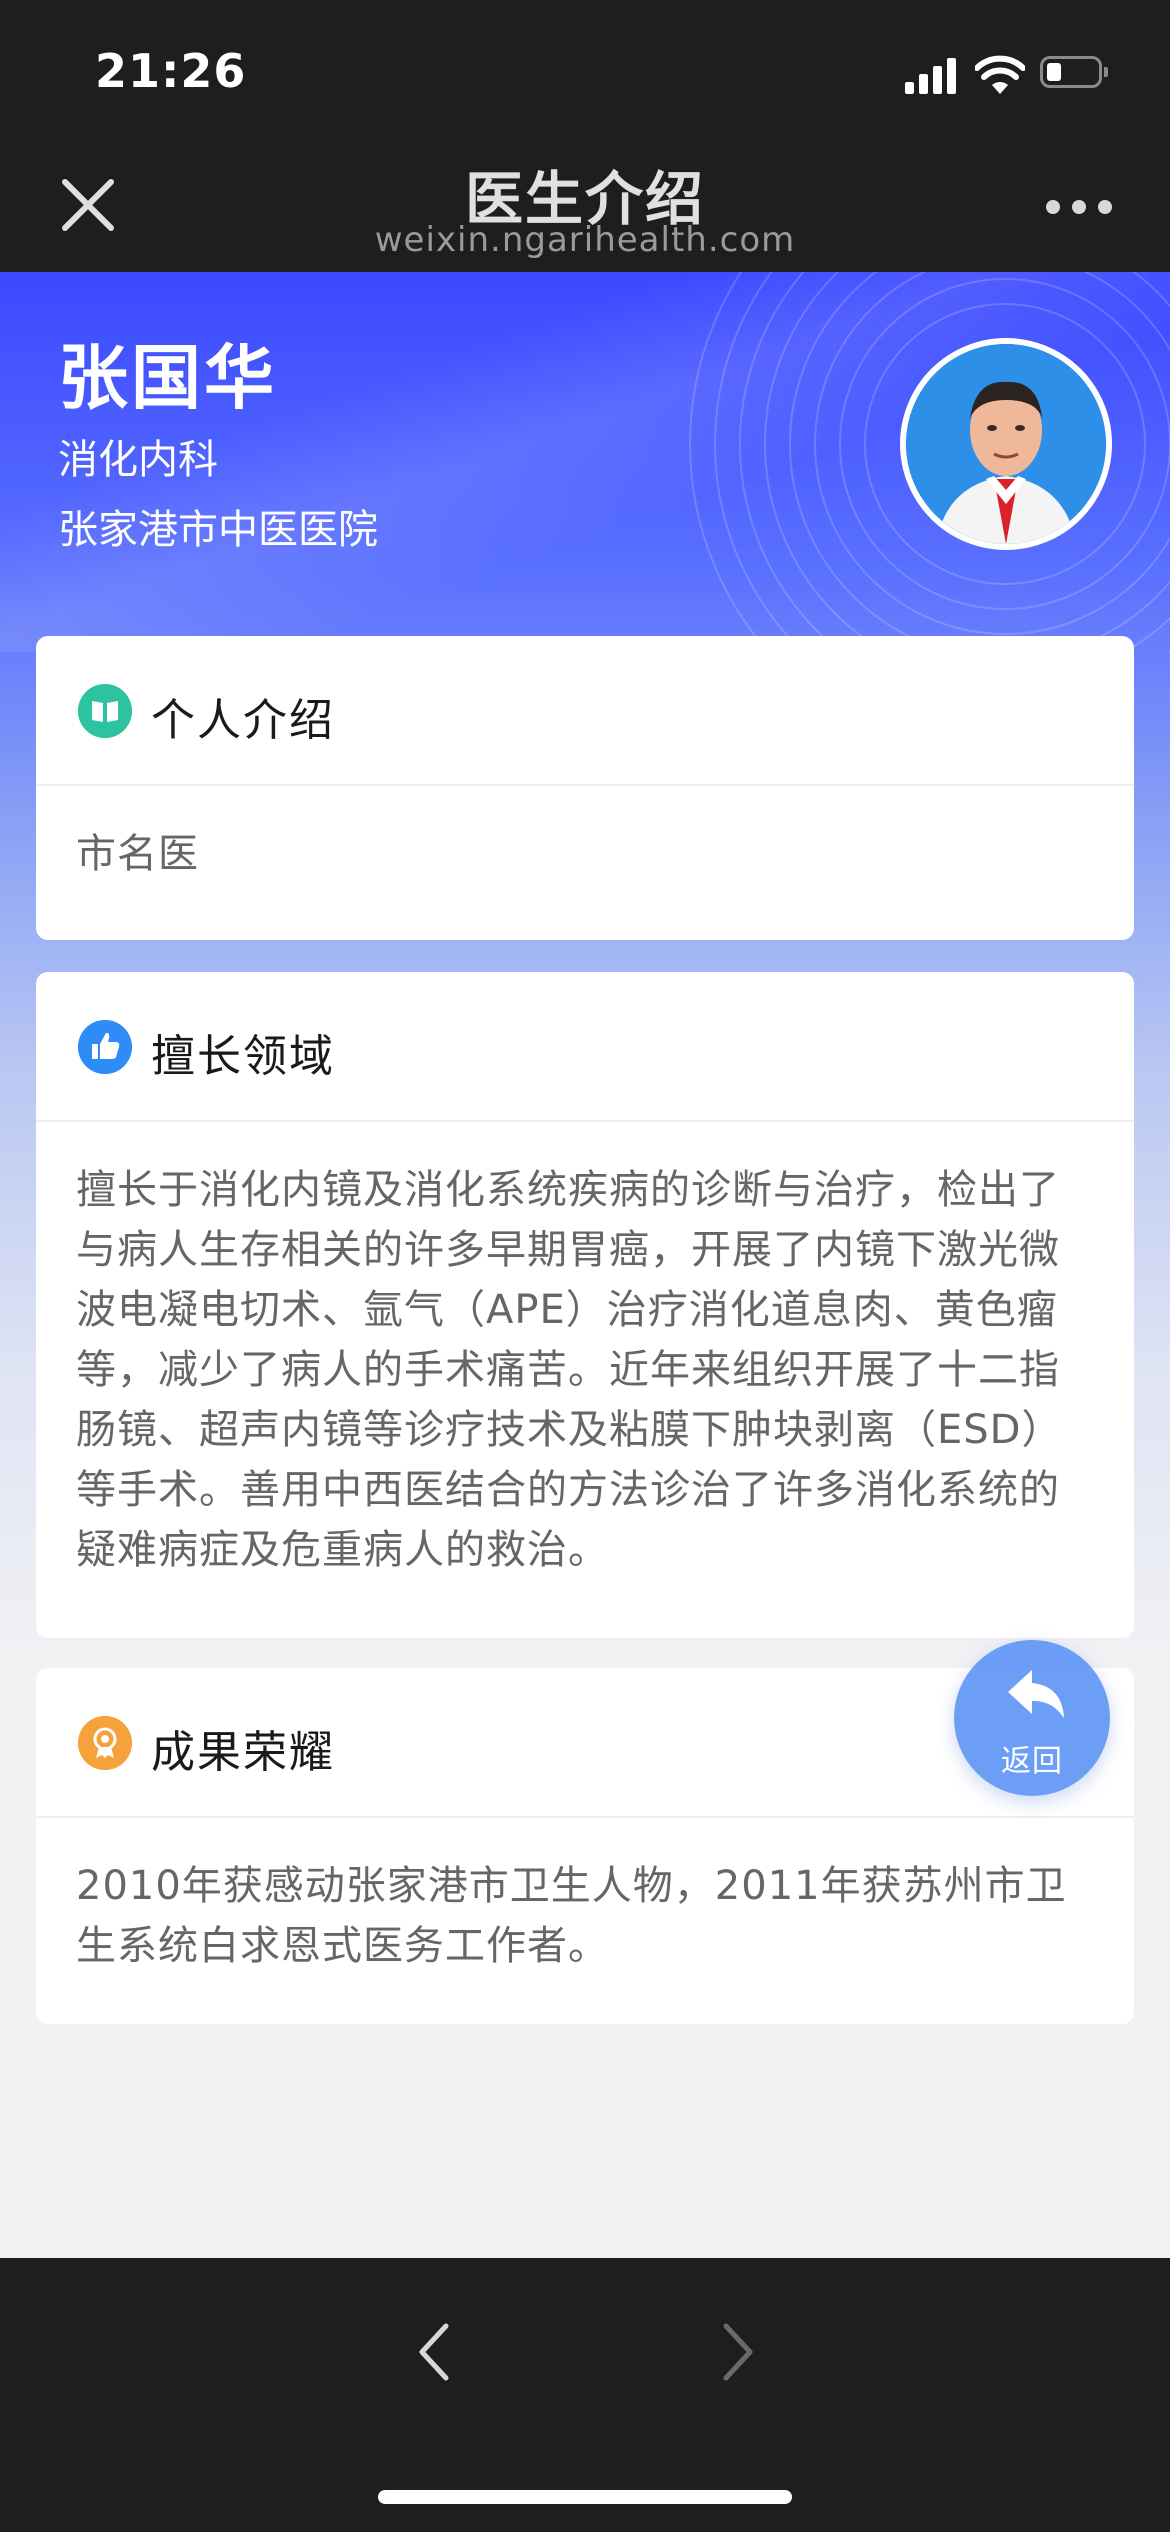 The image size is (1170, 2532). I want to click on doctor-name: 张国华, so click(167, 378).